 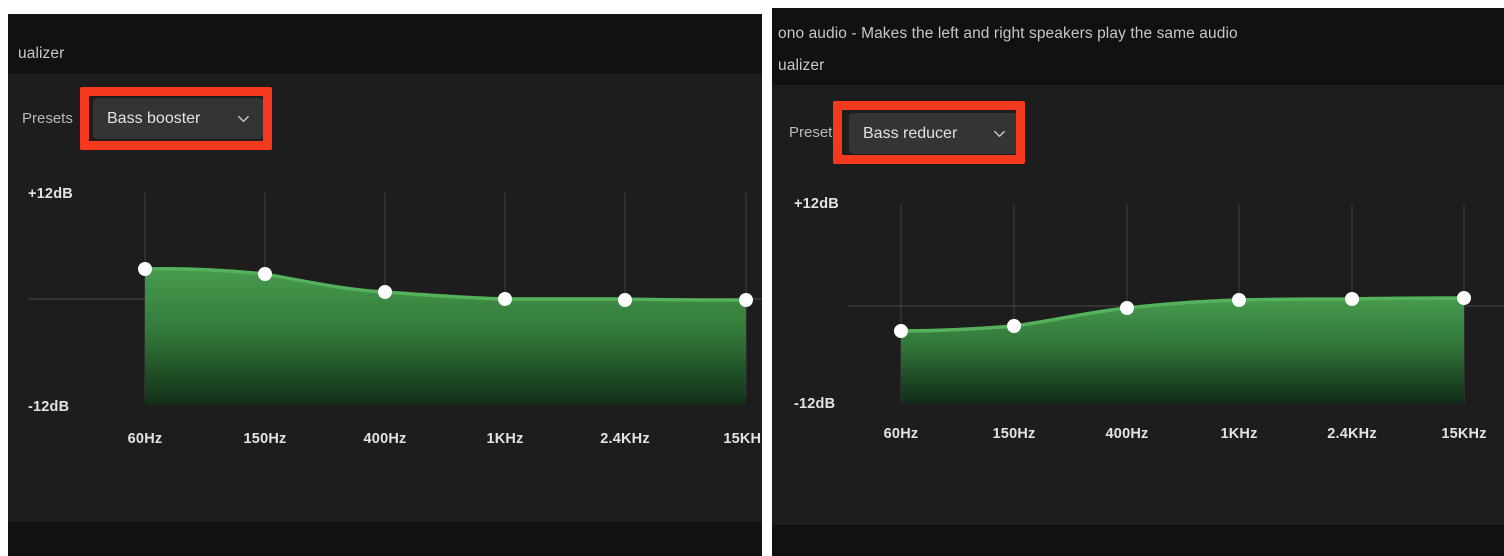 I want to click on y-axis-label-max-right: +12dB, so click(x=816, y=204).